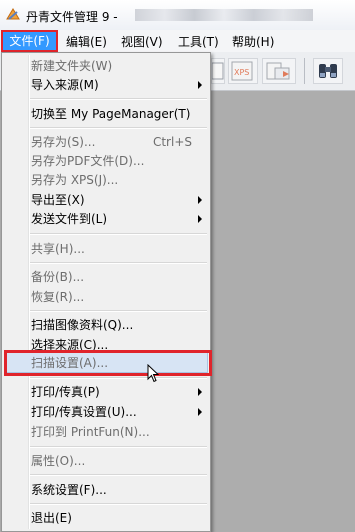 This screenshot has height=532, width=355. What do you see at coordinates (117, 219) in the screenshot?
I see `menu-item-send-file-to: 发送文件到(L)` at bounding box center [117, 219].